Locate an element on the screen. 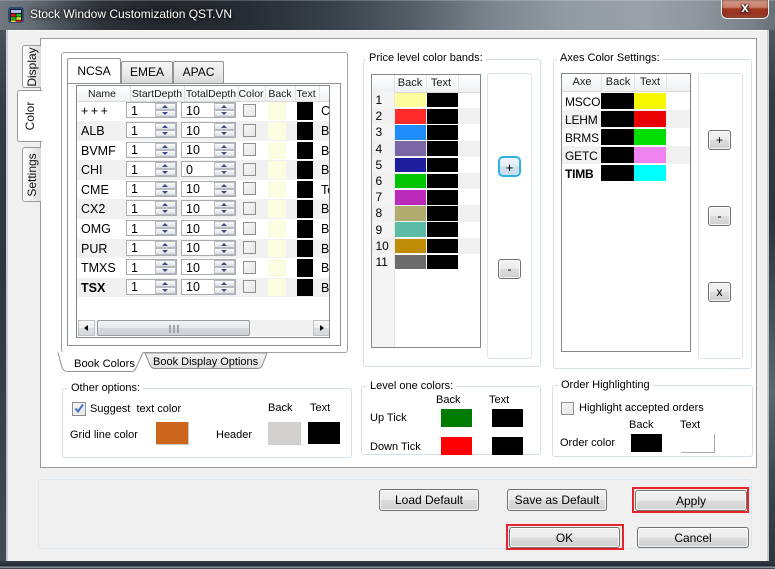  svg-text: Book Display Options is located at coordinates (206, 362).